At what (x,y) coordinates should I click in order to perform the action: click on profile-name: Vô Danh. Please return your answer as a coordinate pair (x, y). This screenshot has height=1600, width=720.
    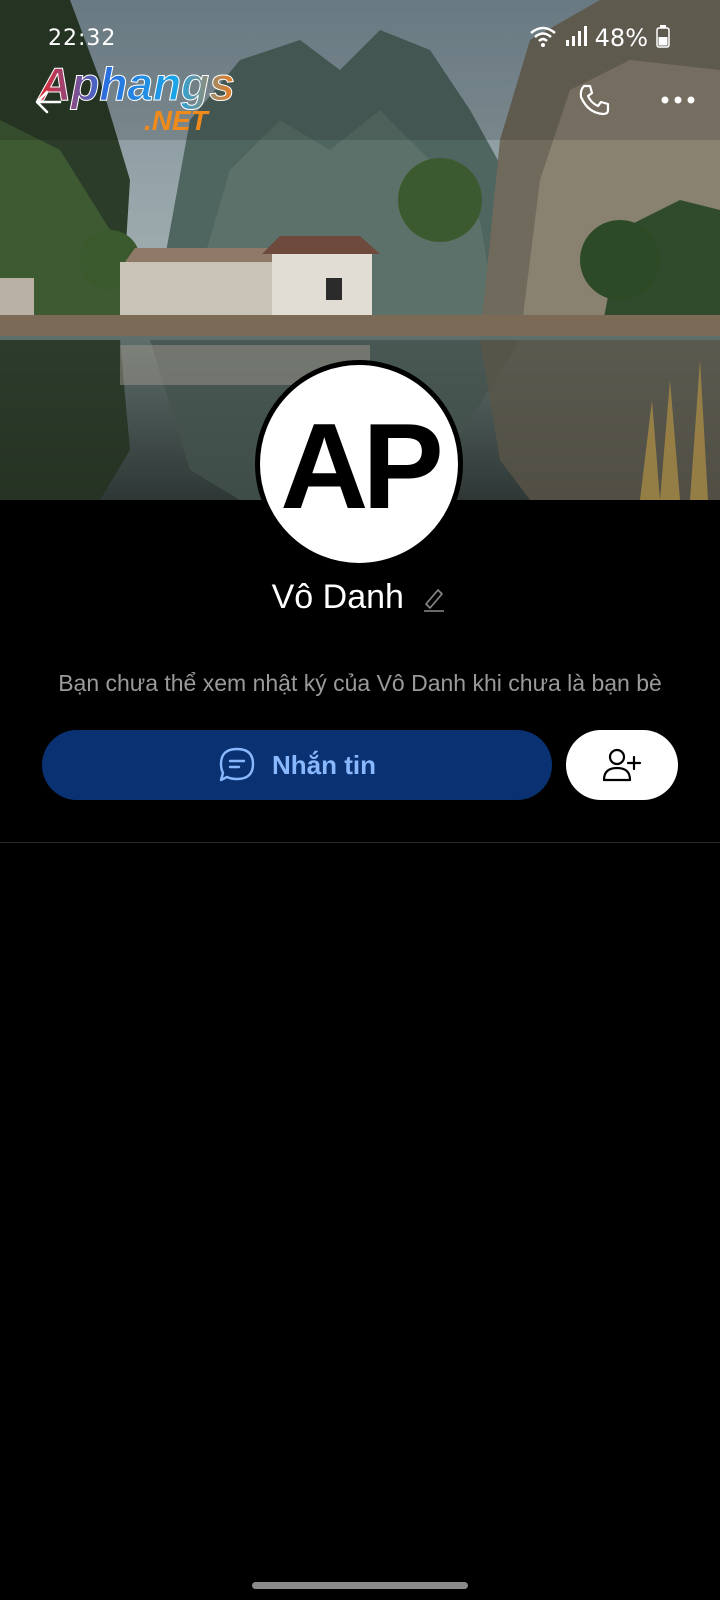
    Looking at the image, I should click on (337, 597).